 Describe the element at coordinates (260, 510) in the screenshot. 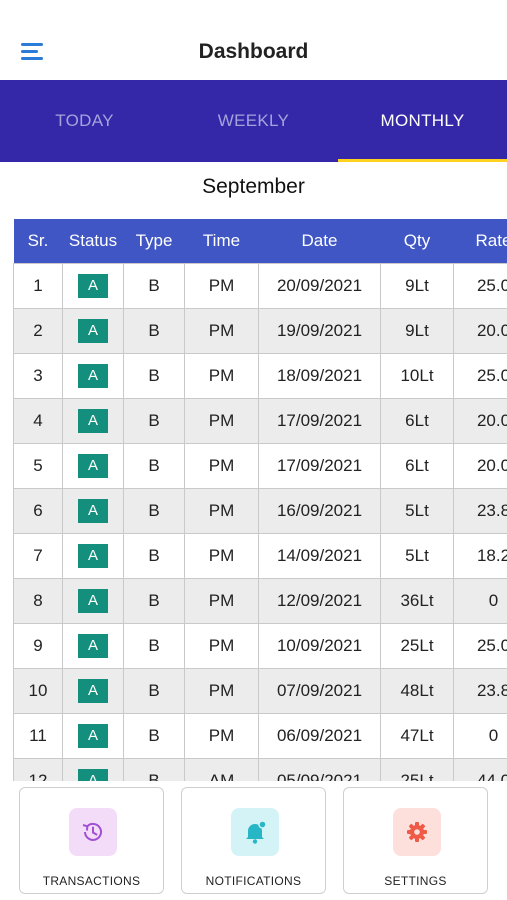

I see `table-row: 6 A B PM 16/09/2021 5Lt 23.8` at that location.